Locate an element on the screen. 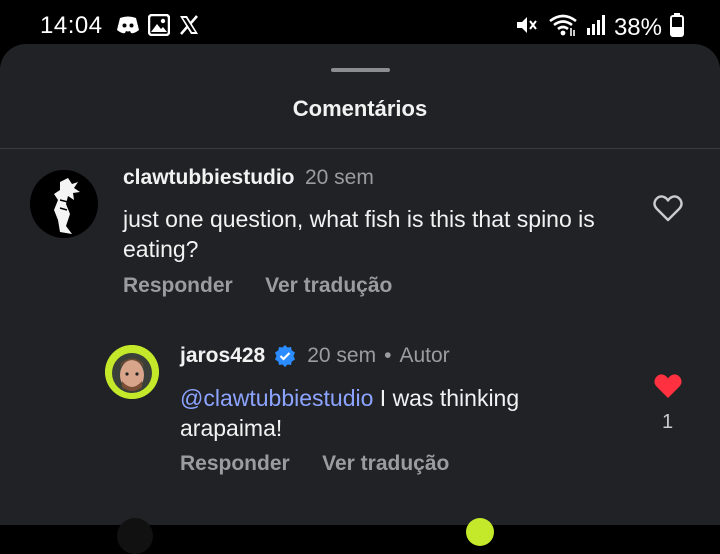 The image size is (720, 554). comment-actions: Responder Ver tradução is located at coordinates (257, 286).